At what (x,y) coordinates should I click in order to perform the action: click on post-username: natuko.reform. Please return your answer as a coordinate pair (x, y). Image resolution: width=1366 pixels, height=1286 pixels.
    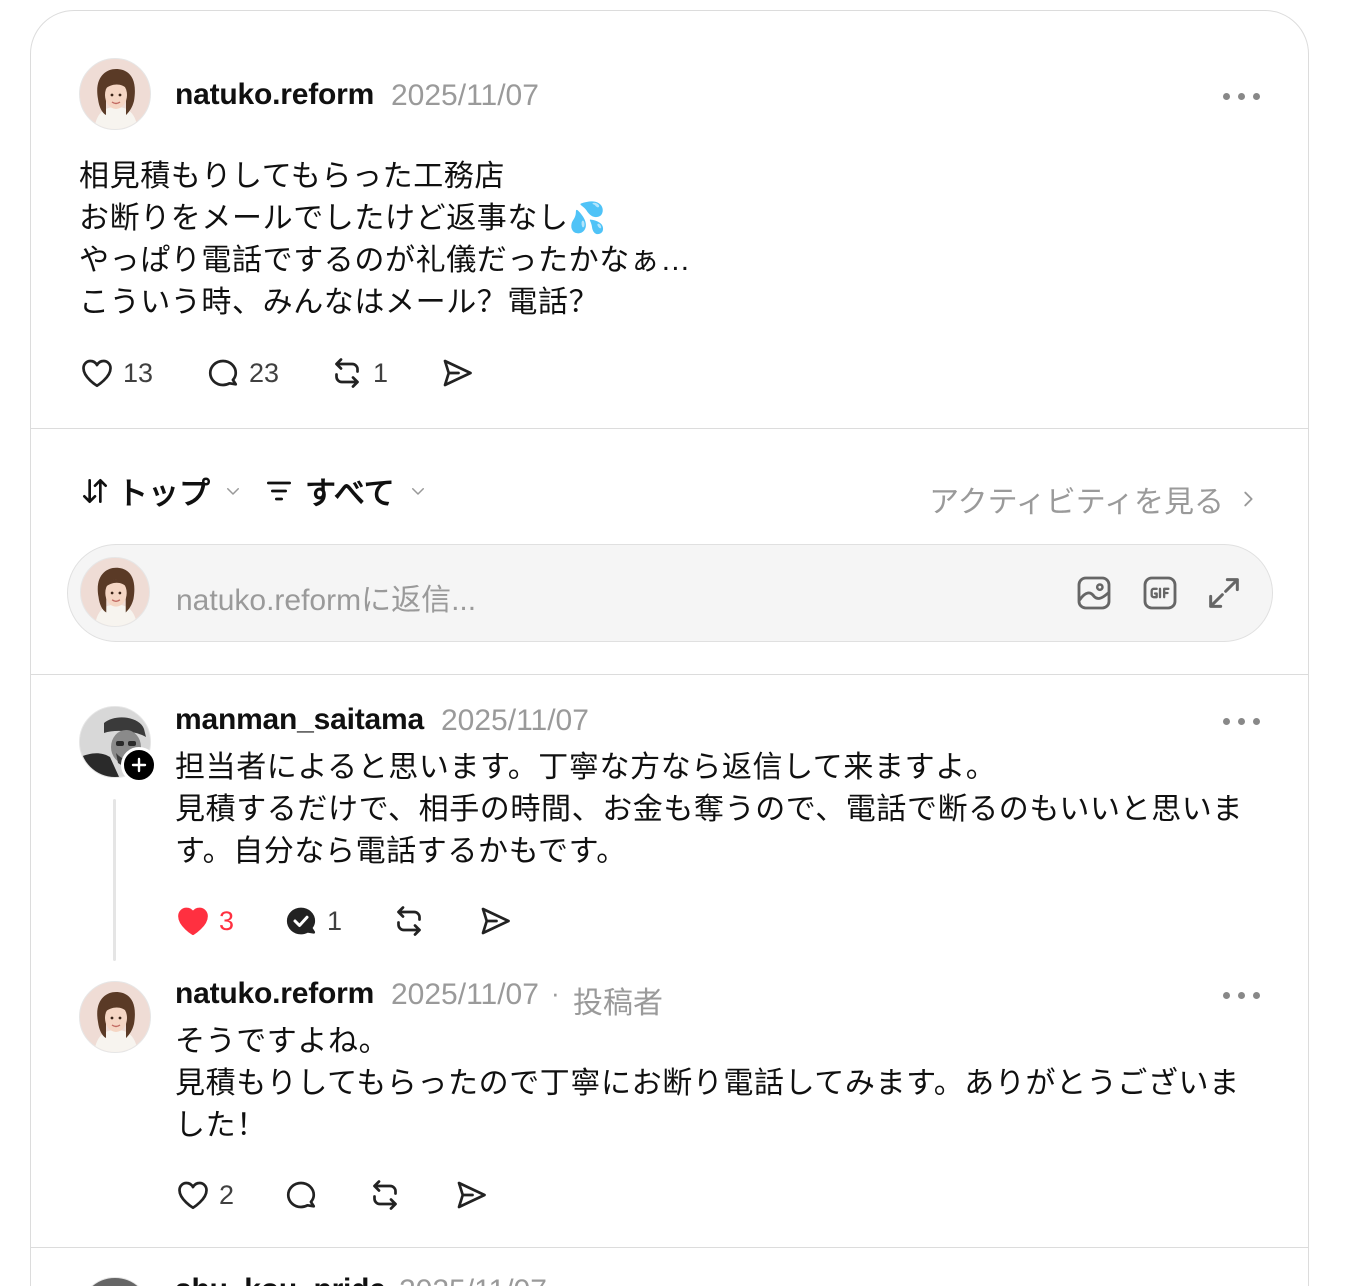
    Looking at the image, I should click on (274, 95).